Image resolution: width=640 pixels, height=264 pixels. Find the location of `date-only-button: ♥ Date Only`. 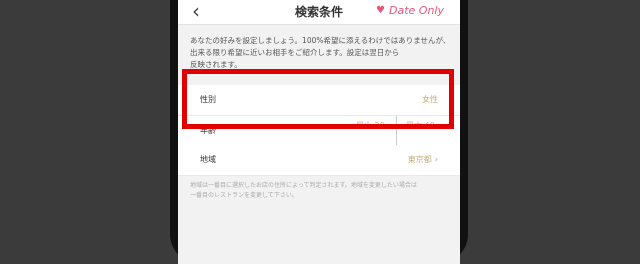

date-only-button: ♥ Date Only is located at coordinates (410, 10).